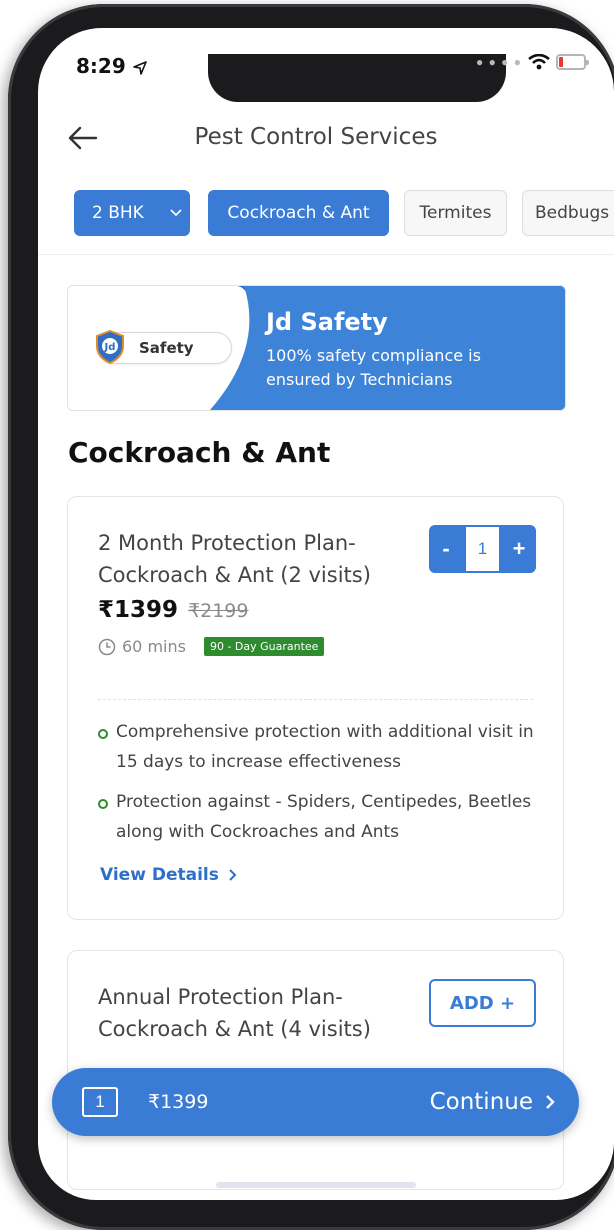  I want to click on continue-label: Continue, so click(481, 1102).